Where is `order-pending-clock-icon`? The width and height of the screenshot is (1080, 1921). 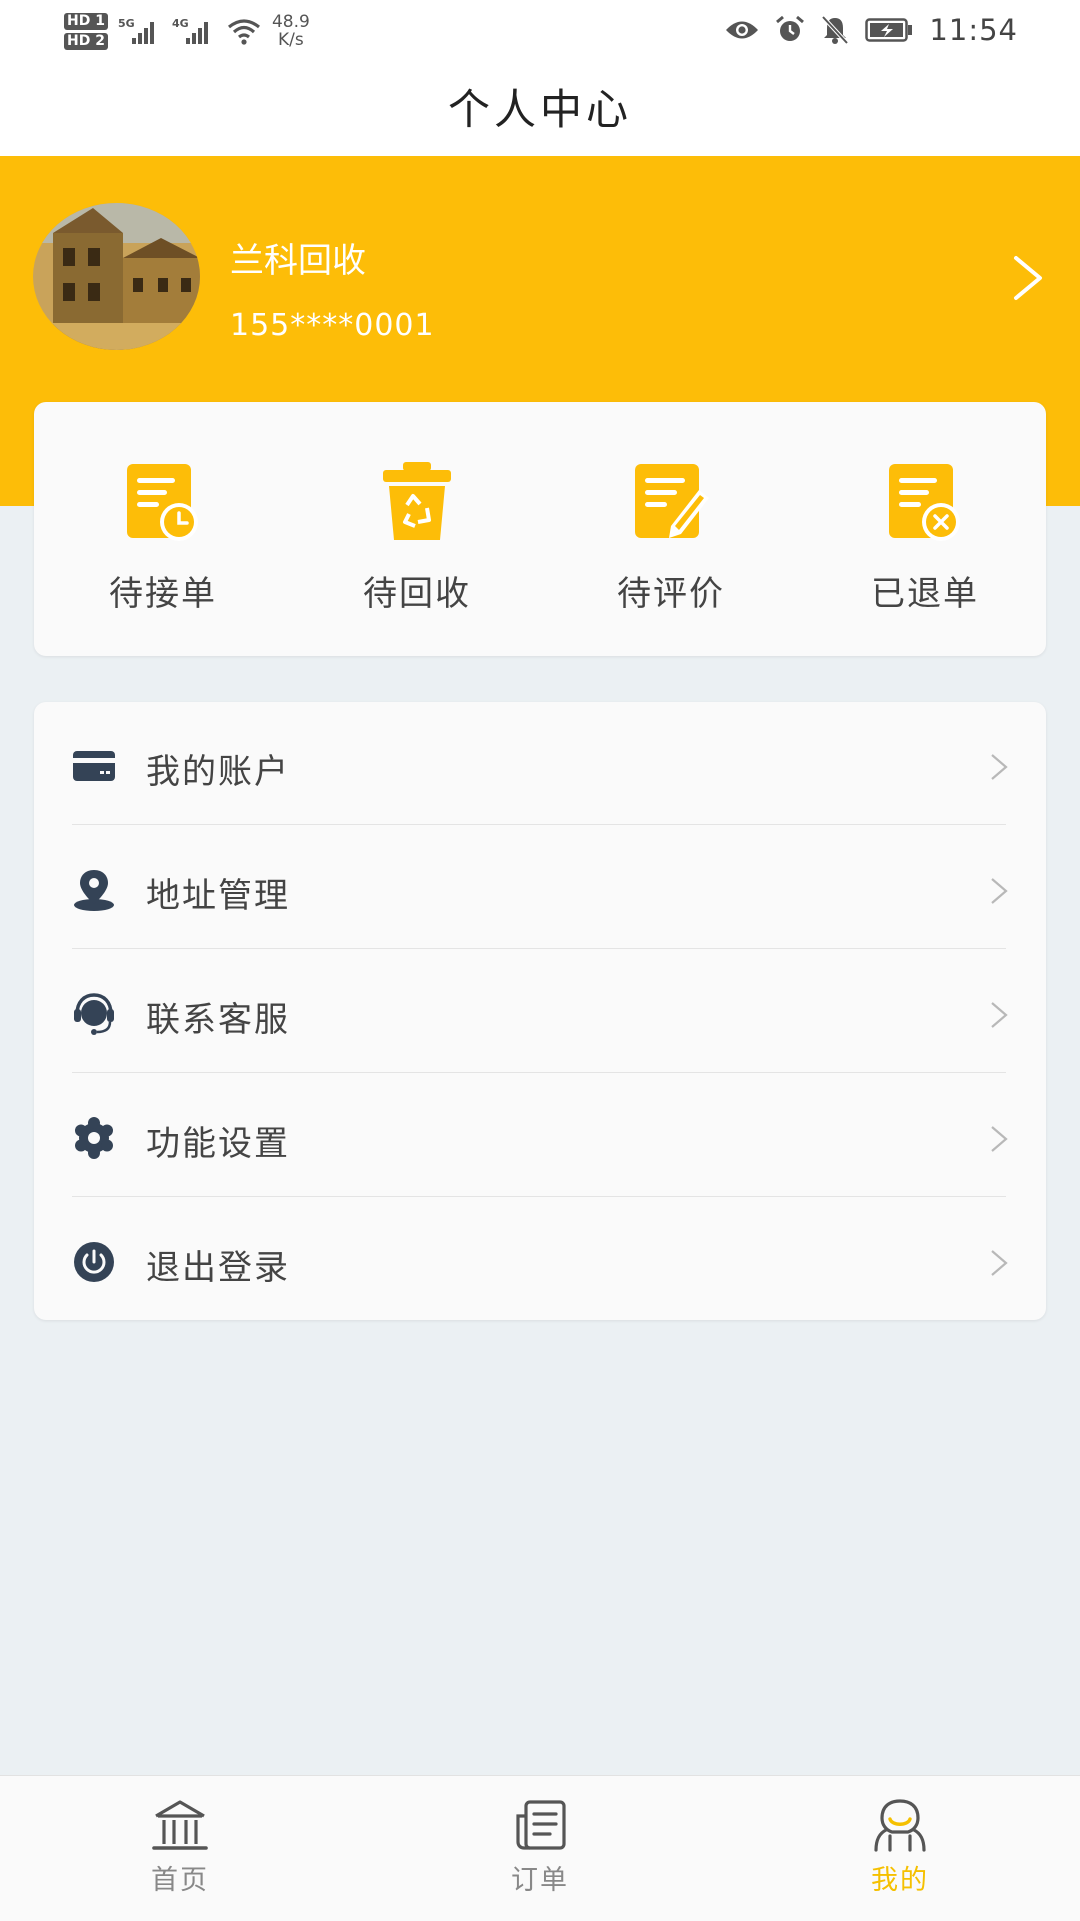
order-pending-clock-icon is located at coordinates (162, 502).